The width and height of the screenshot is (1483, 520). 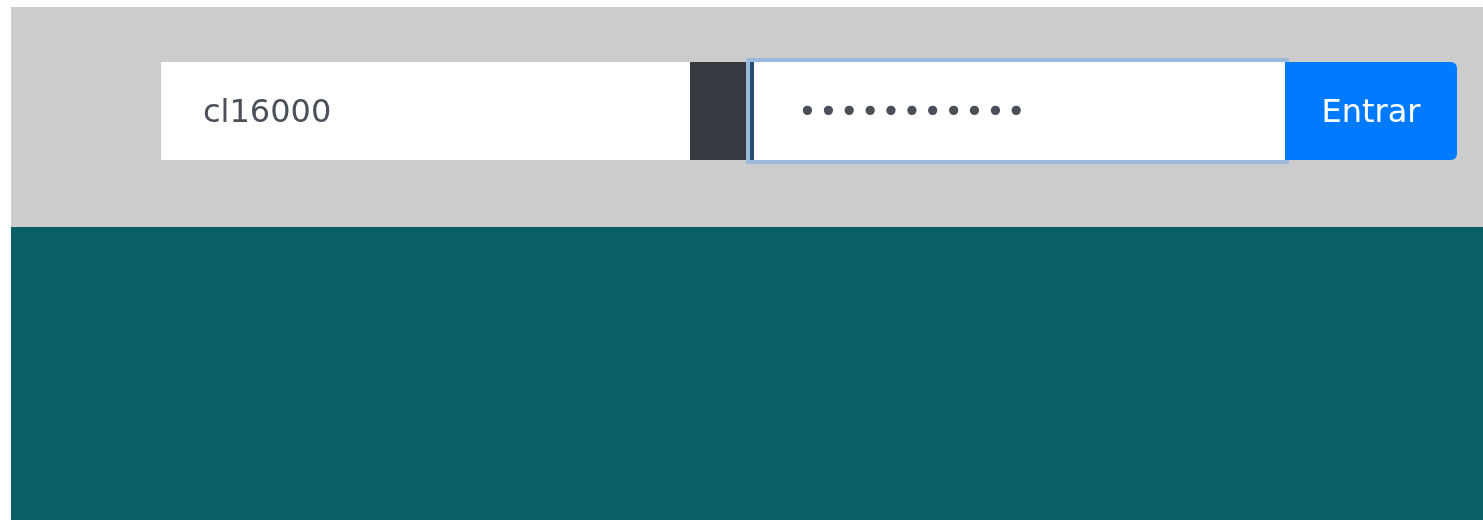 I want to click on username-field: cl16000, so click(x=425, y=111).